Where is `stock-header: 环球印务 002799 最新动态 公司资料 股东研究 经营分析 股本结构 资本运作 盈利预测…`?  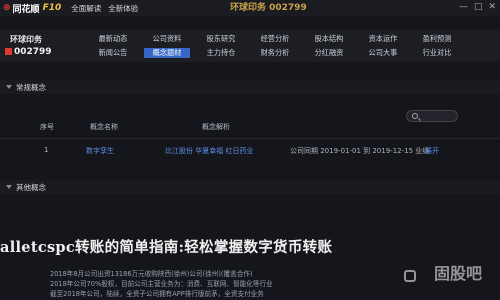
stock-header: 环球印务 002799 最新动态 公司资料 股东研究 经营分析 股本结构 资本运作 盈利预测… is located at coordinates (250, 46).